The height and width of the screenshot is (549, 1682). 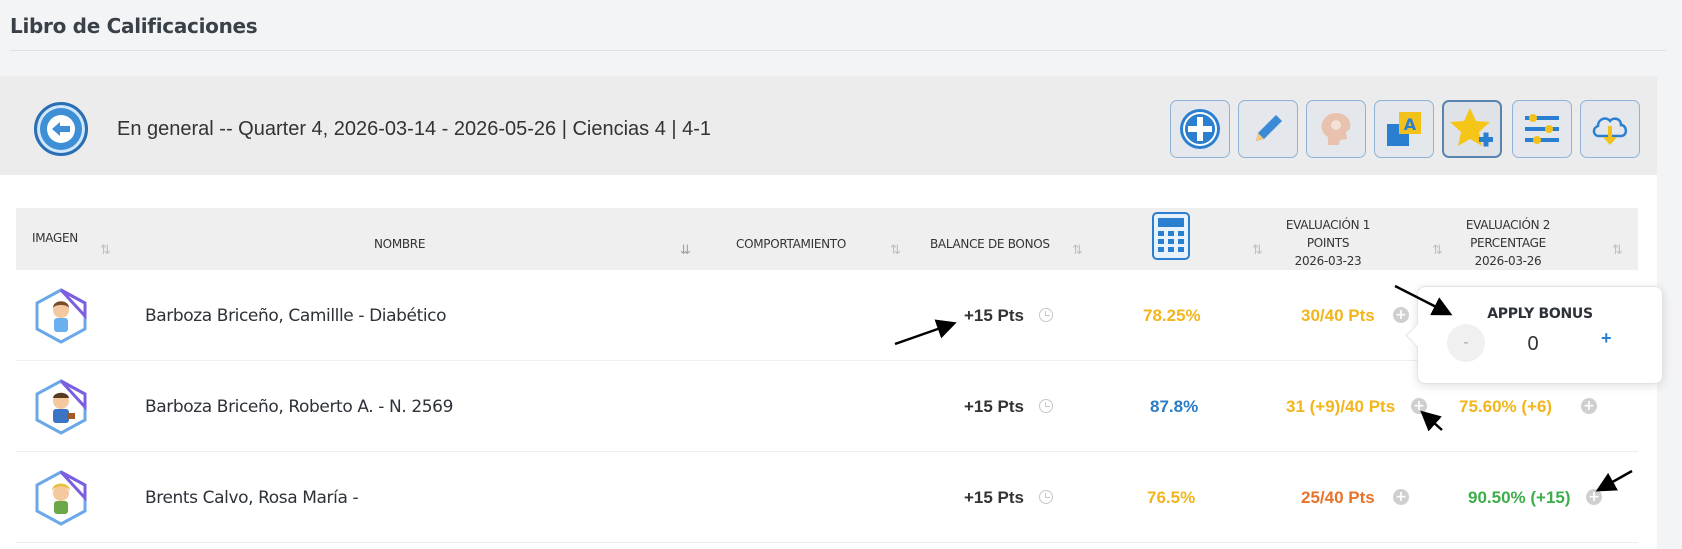 I want to click on pencil-icon, so click(x=1269, y=128).